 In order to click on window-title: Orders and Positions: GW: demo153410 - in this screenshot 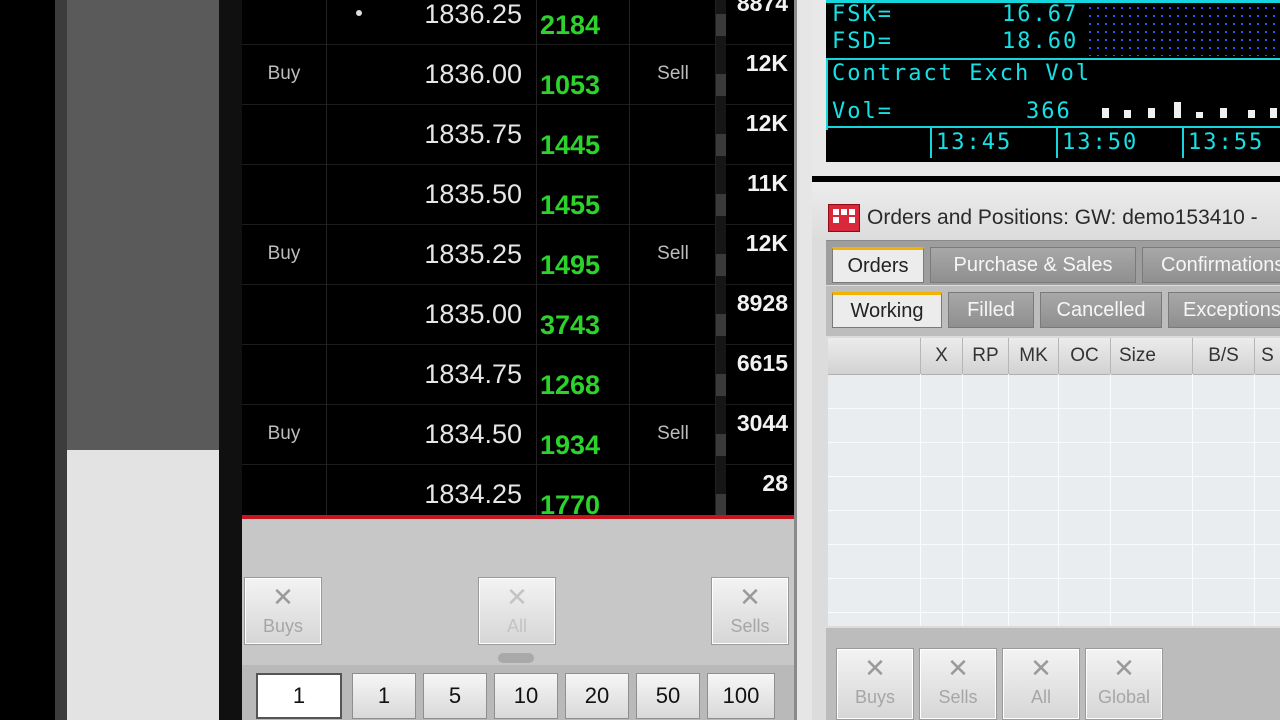, I will do `click(1062, 217)`.